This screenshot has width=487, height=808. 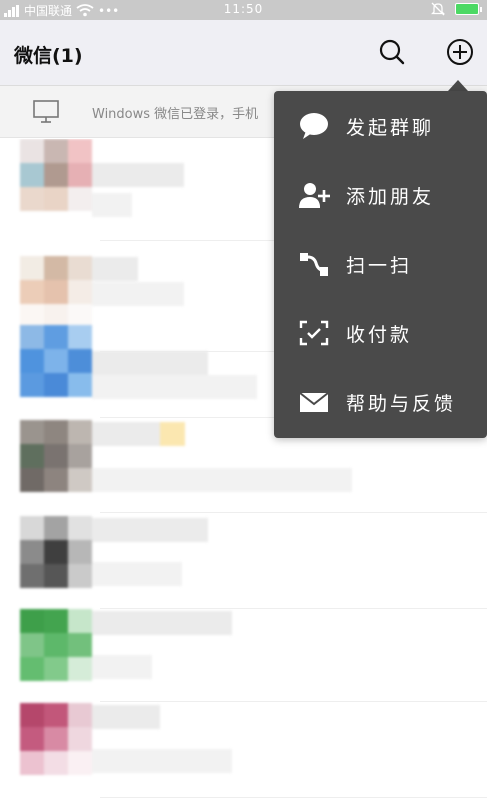 I want to click on menu-item-label: 帮助与反馈, so click(x=401, y=404).